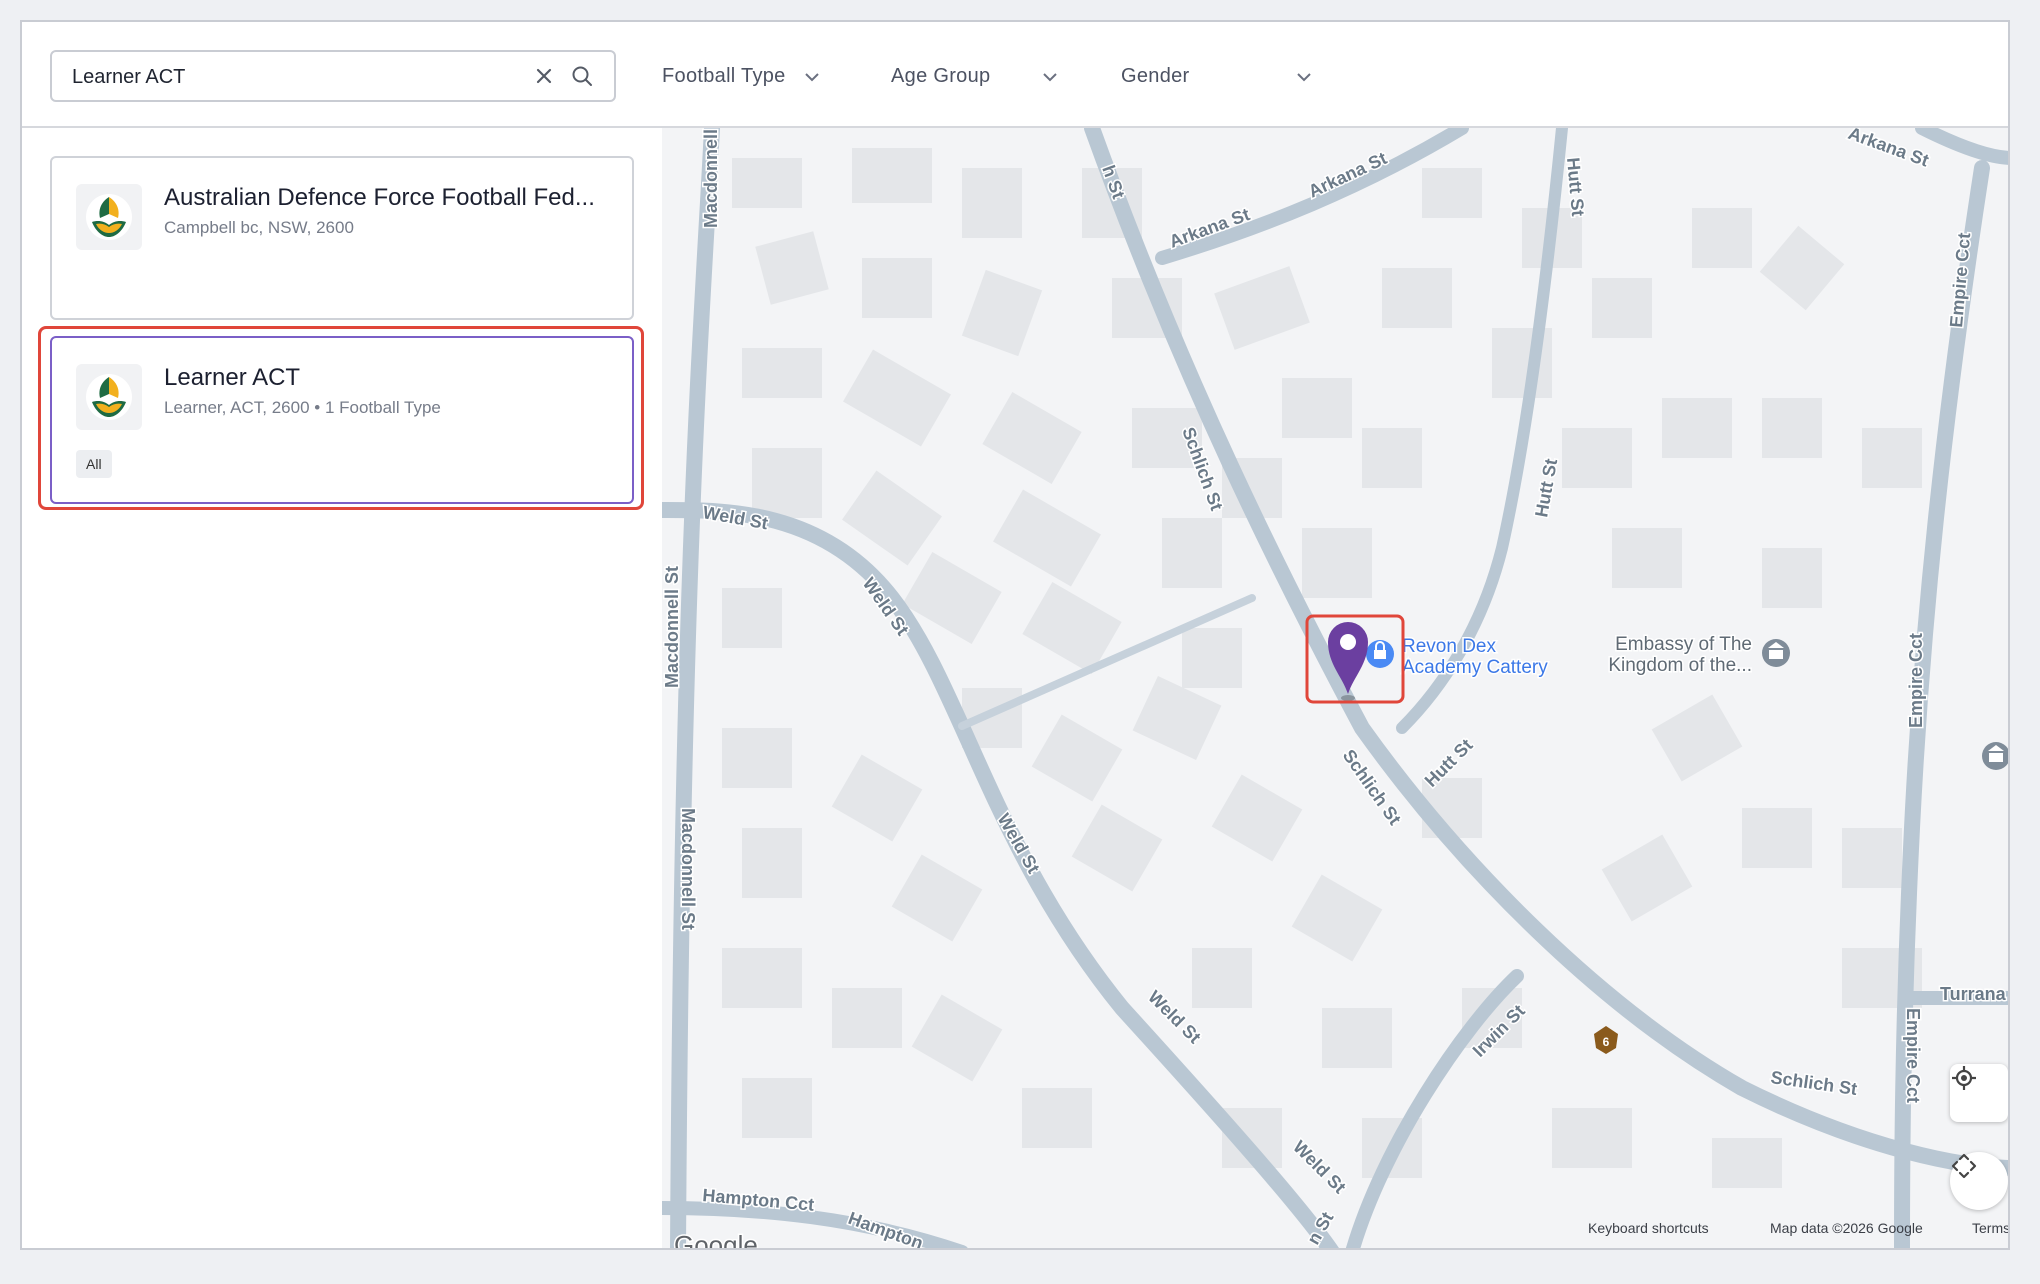 The image size is (2040, 1284). Describe the element at coordinates (724, 75) in the screenshot. I see `football-type-label: Football Type` at that location.